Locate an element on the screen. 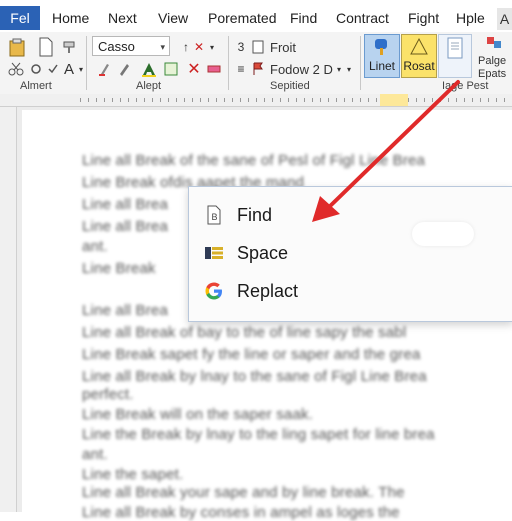 This screenshot has height=521, width=512. document-find-icon: B is located at coordinates (214, 215).